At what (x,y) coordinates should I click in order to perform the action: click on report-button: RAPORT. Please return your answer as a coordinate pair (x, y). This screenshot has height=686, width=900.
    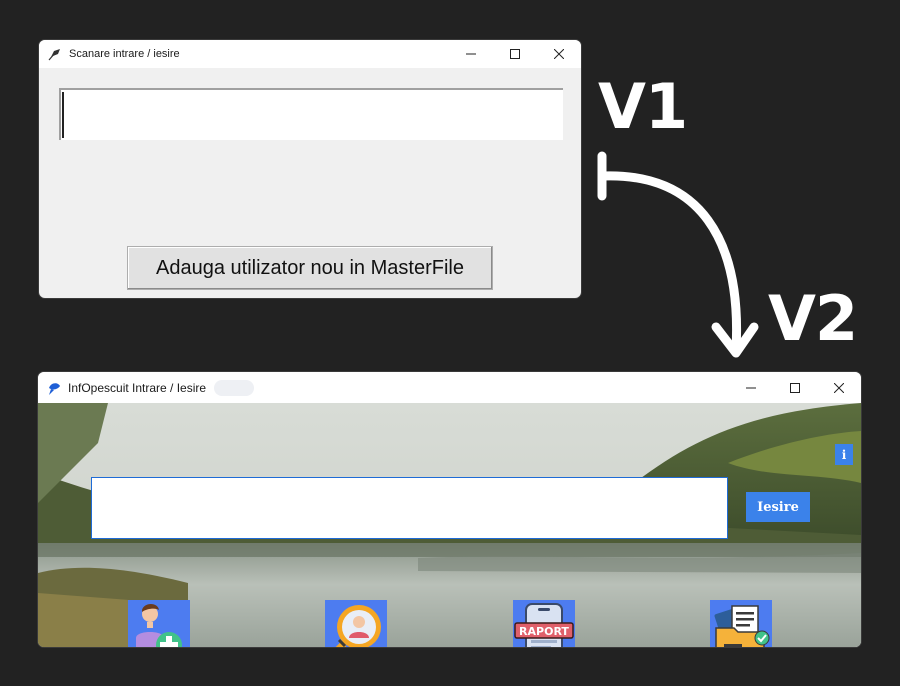
    Looking at the image, I should click on (544, 623).